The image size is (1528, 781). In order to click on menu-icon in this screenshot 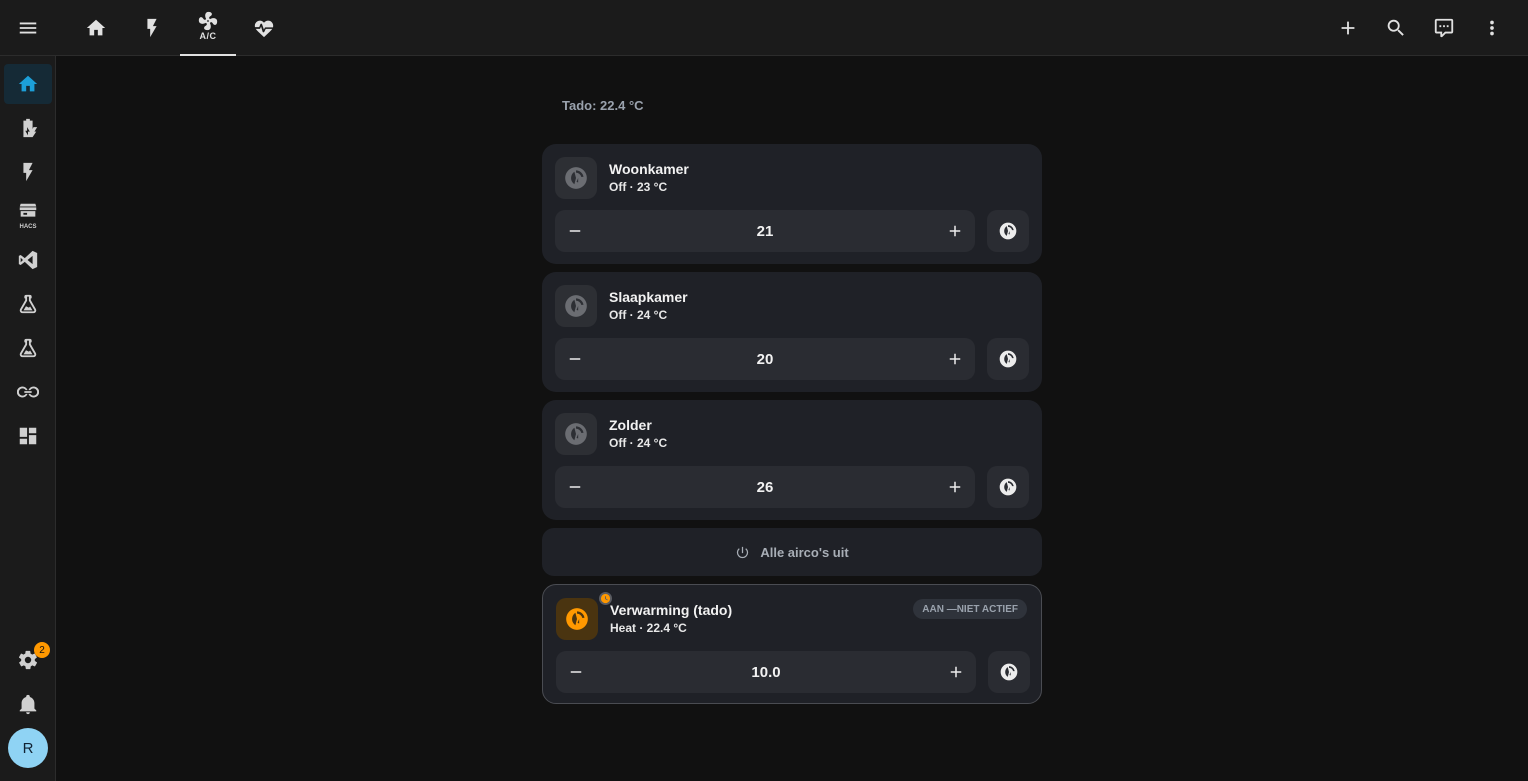, I will do `click(28, 28)`.